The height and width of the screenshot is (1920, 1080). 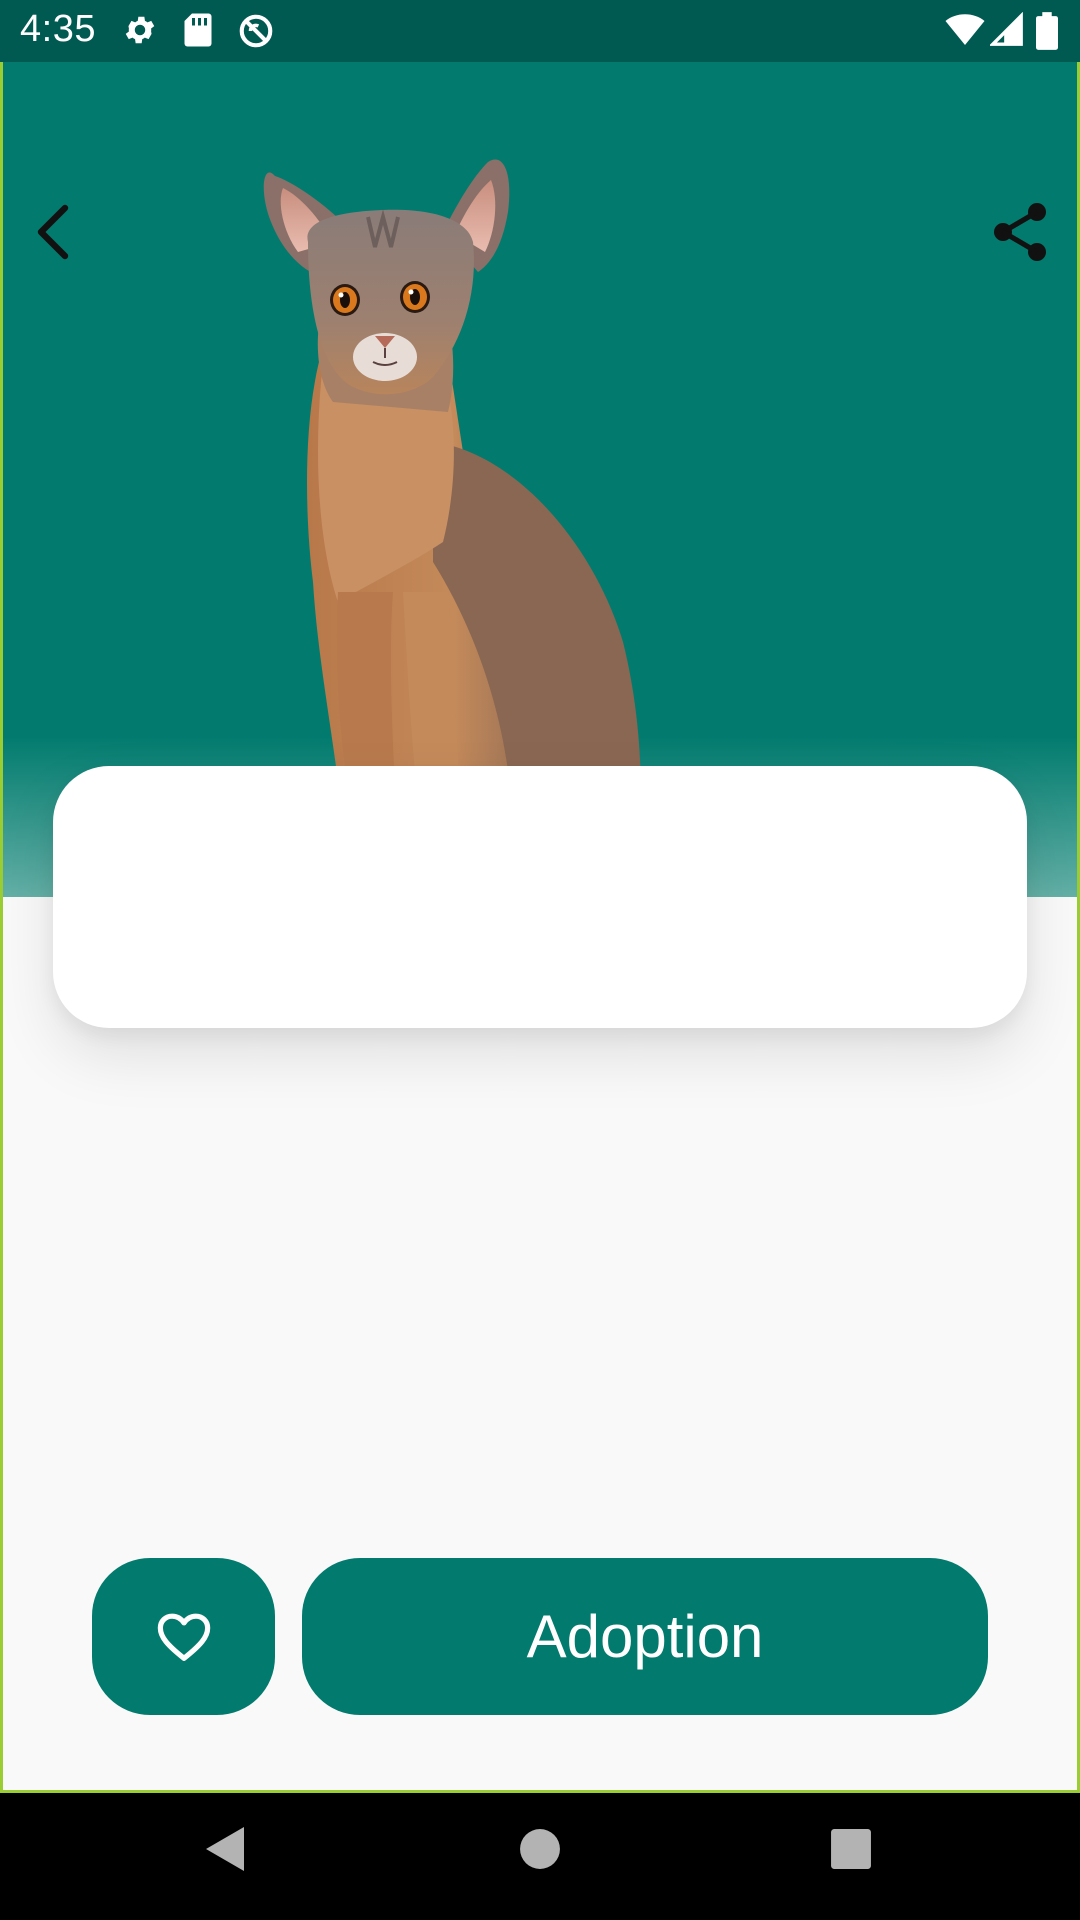 What do you see at coordinates (540, 1851) in the screenshot?
I see `home-circle-icon` at bounding box center [540, 1851].